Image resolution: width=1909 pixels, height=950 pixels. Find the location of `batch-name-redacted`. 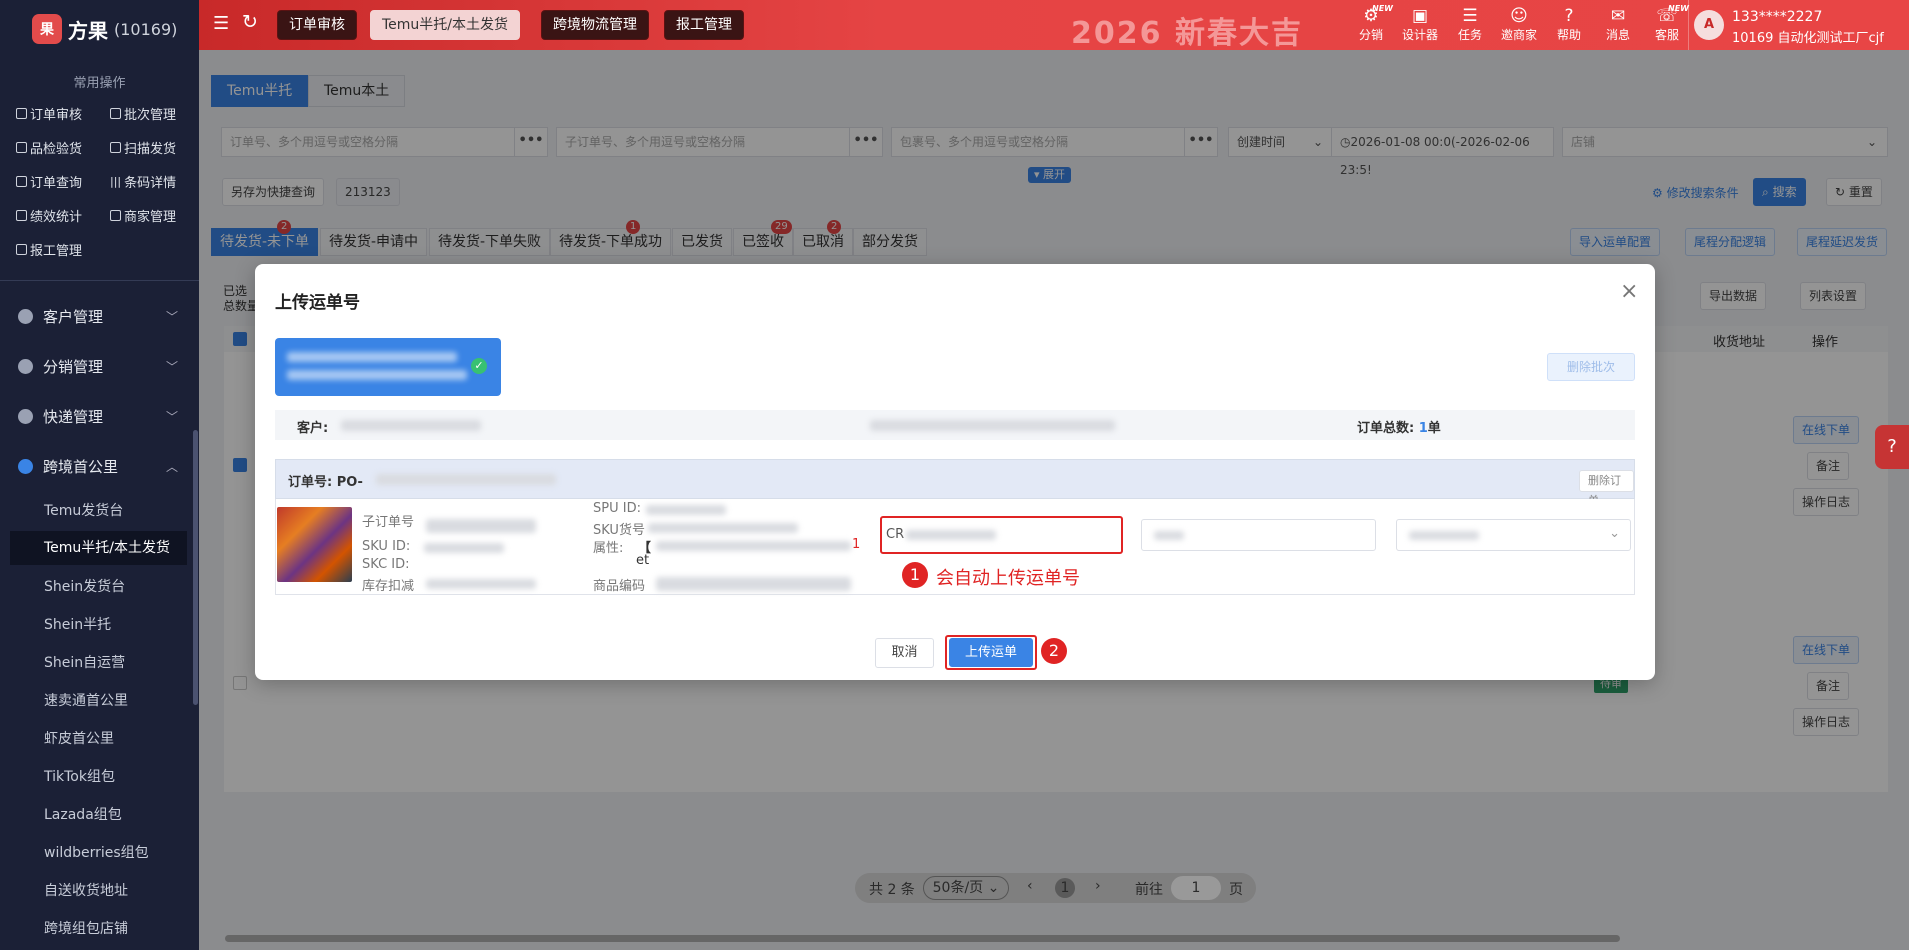

batch-name-redacted is located at coordinates (372, 357).